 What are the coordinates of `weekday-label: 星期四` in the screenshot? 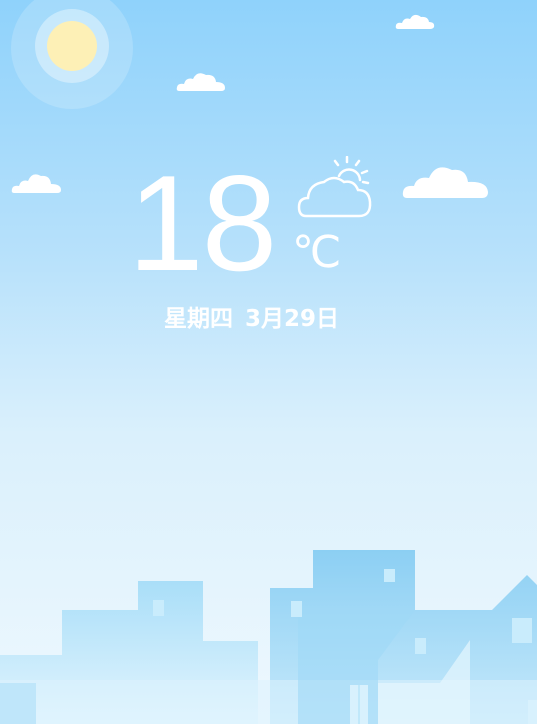 It's located at (198, 319).